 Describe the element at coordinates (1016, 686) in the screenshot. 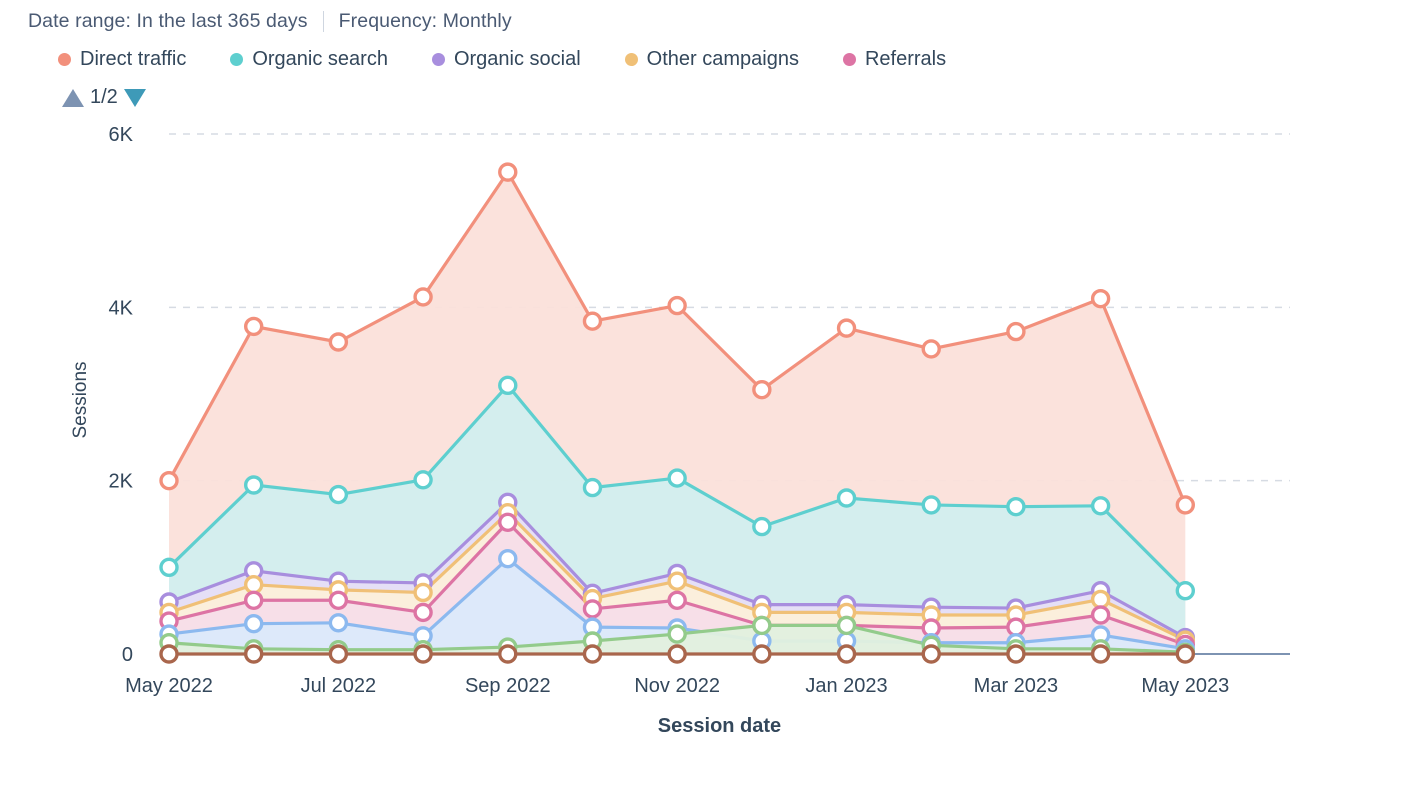

I see `x-tick-label: Mar 2023` at that location.